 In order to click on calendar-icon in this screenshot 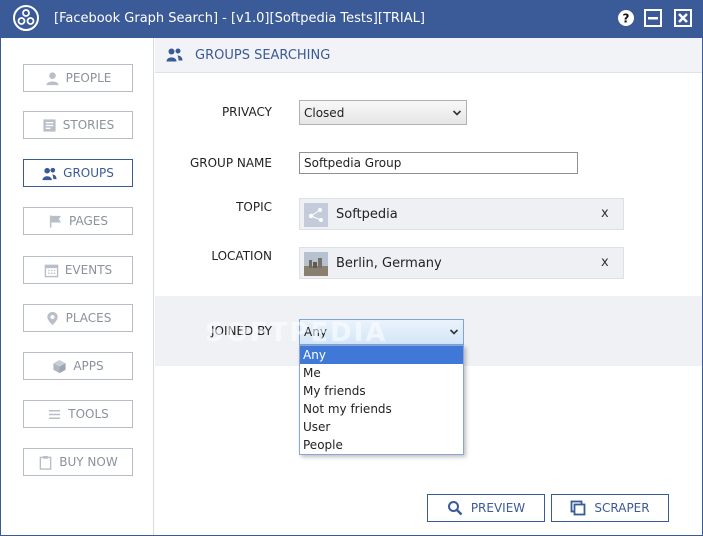, I will do `click(51, 270)`.